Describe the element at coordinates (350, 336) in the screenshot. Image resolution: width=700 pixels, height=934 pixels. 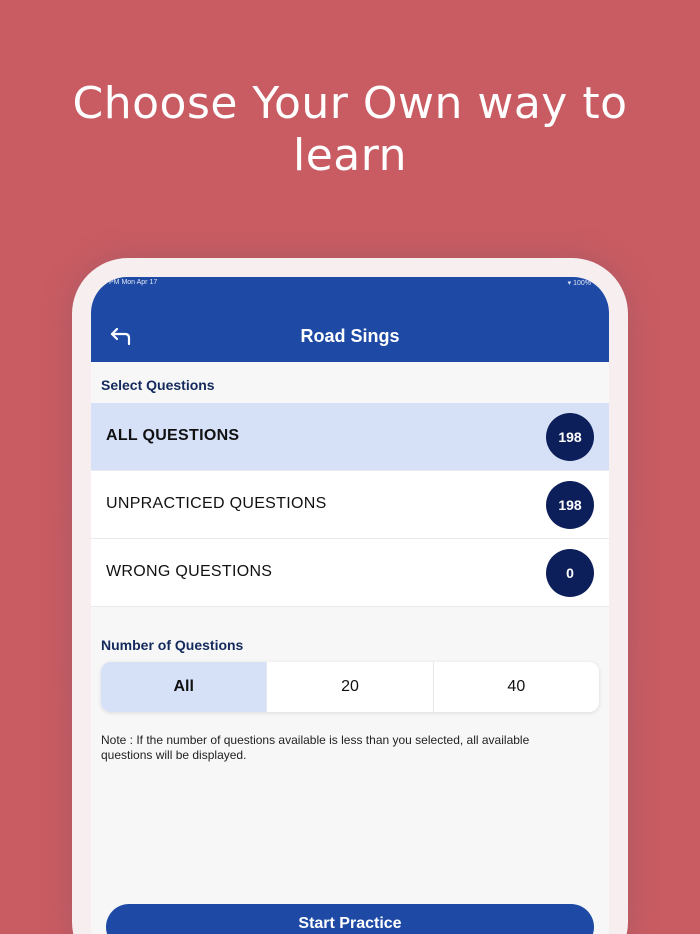
I see `page-title: Road Sings` at that location.